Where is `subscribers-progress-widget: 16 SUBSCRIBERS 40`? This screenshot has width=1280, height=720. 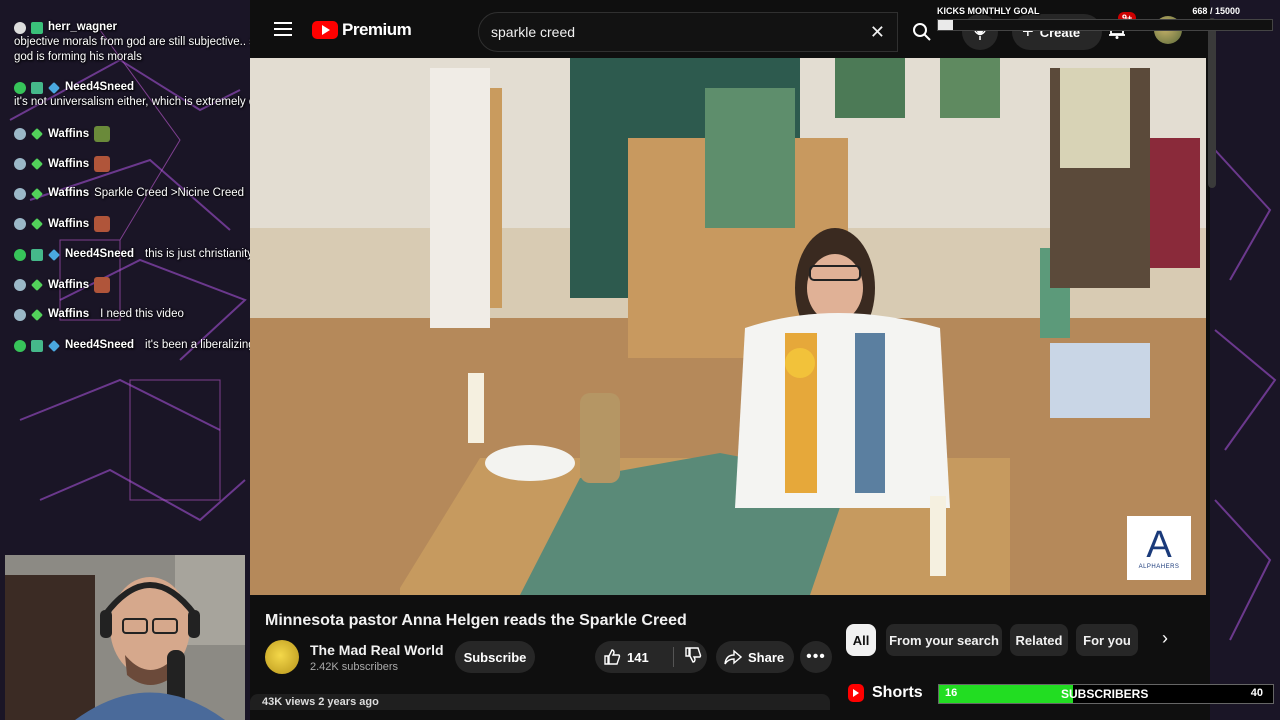 subscribers-progress-widget: 16 SUBSCRIBERS 40 is located at coordinates (1106, 694).